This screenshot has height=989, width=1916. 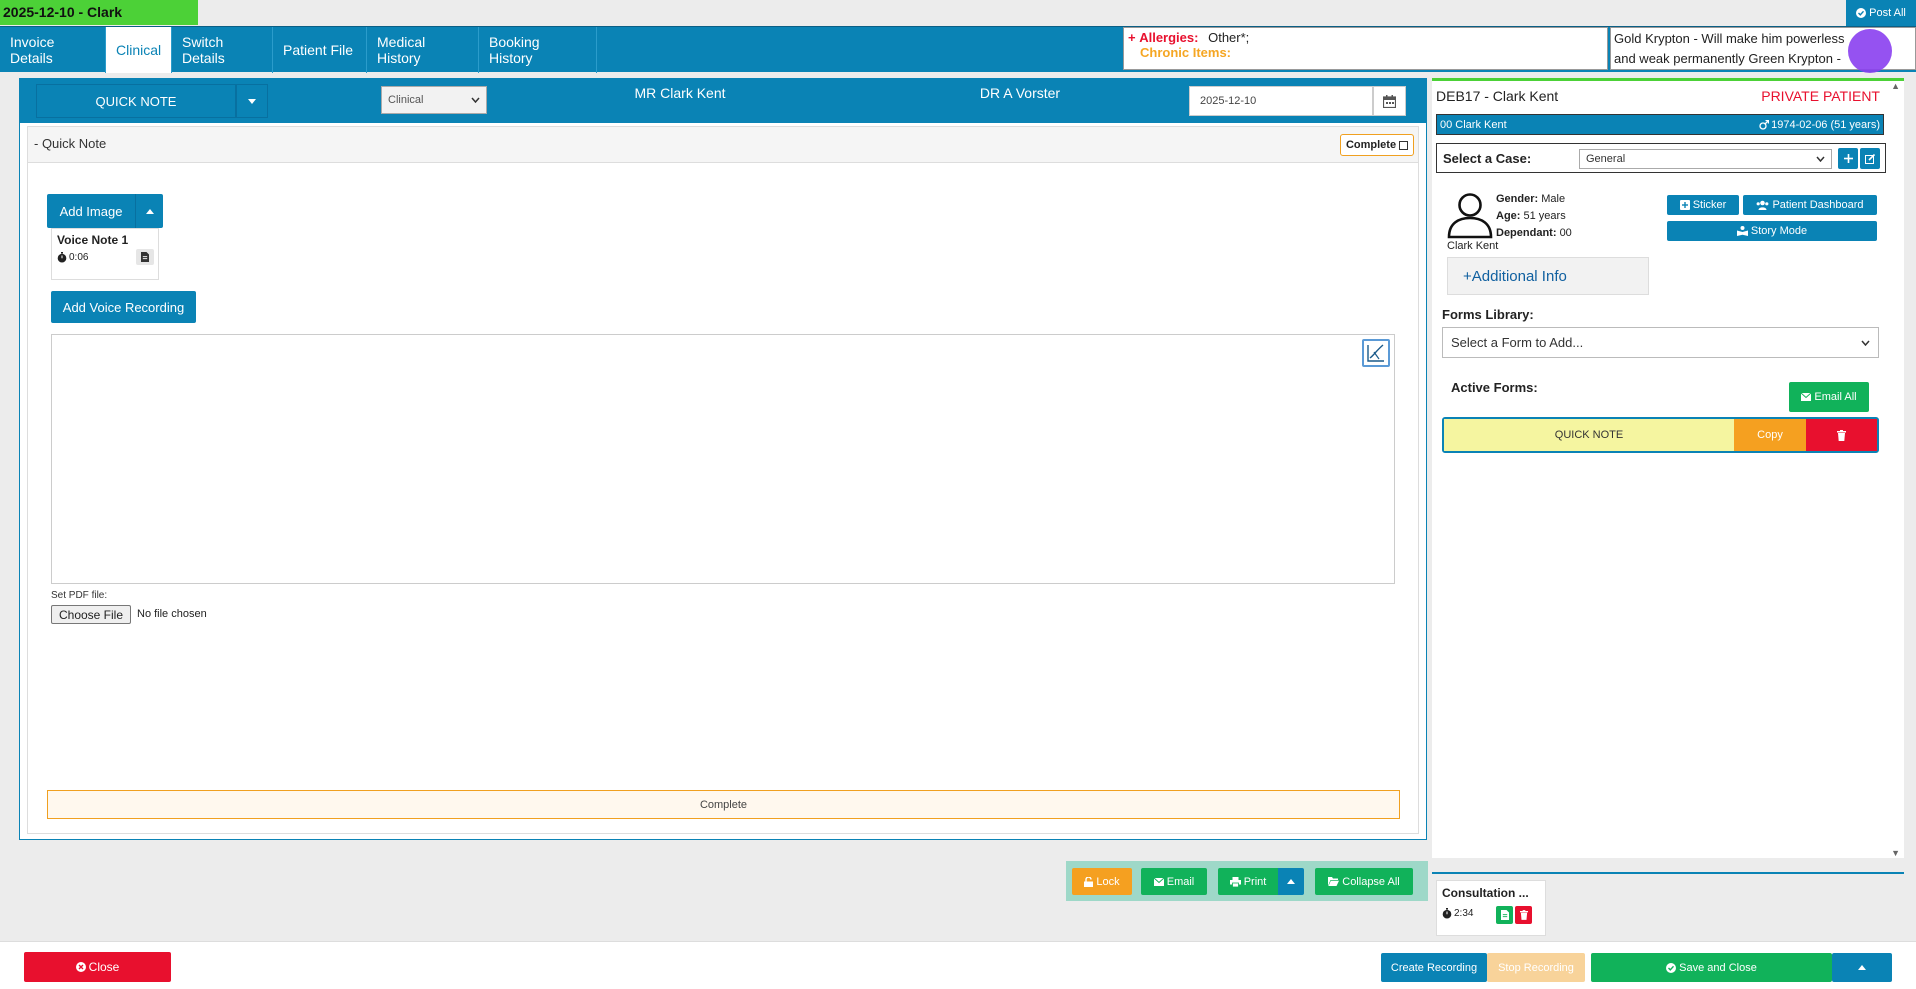 I want to click on header-patient-name: MR Clark Kent, so click(x=680, y=93).